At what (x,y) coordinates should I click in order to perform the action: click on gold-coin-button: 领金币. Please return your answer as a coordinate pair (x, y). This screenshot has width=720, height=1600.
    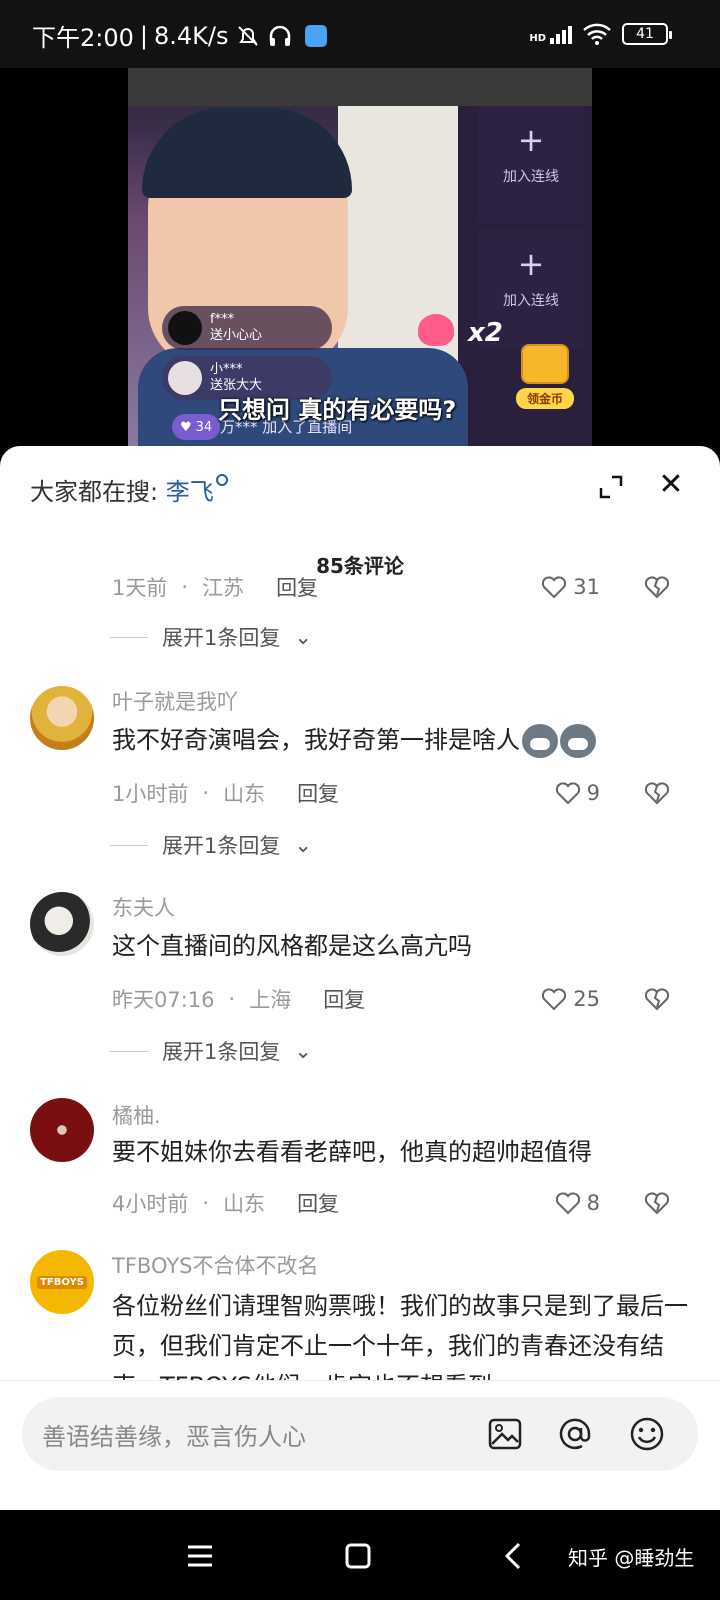
    Looking at the image, I should click on (545, 379).